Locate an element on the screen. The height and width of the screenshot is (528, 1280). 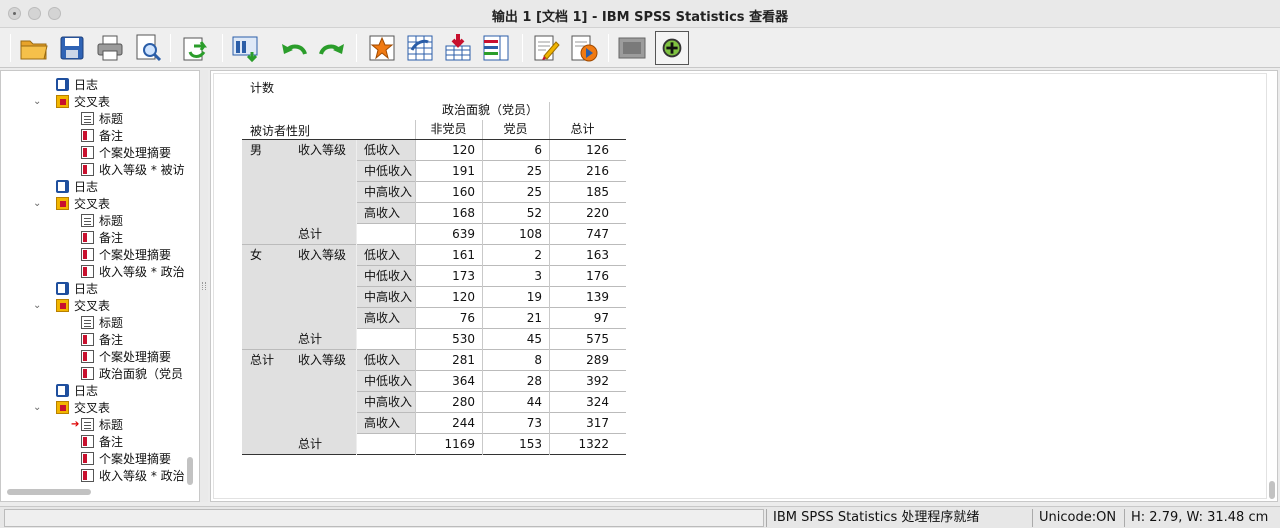
log-icon is located at coordinates (62, 84).